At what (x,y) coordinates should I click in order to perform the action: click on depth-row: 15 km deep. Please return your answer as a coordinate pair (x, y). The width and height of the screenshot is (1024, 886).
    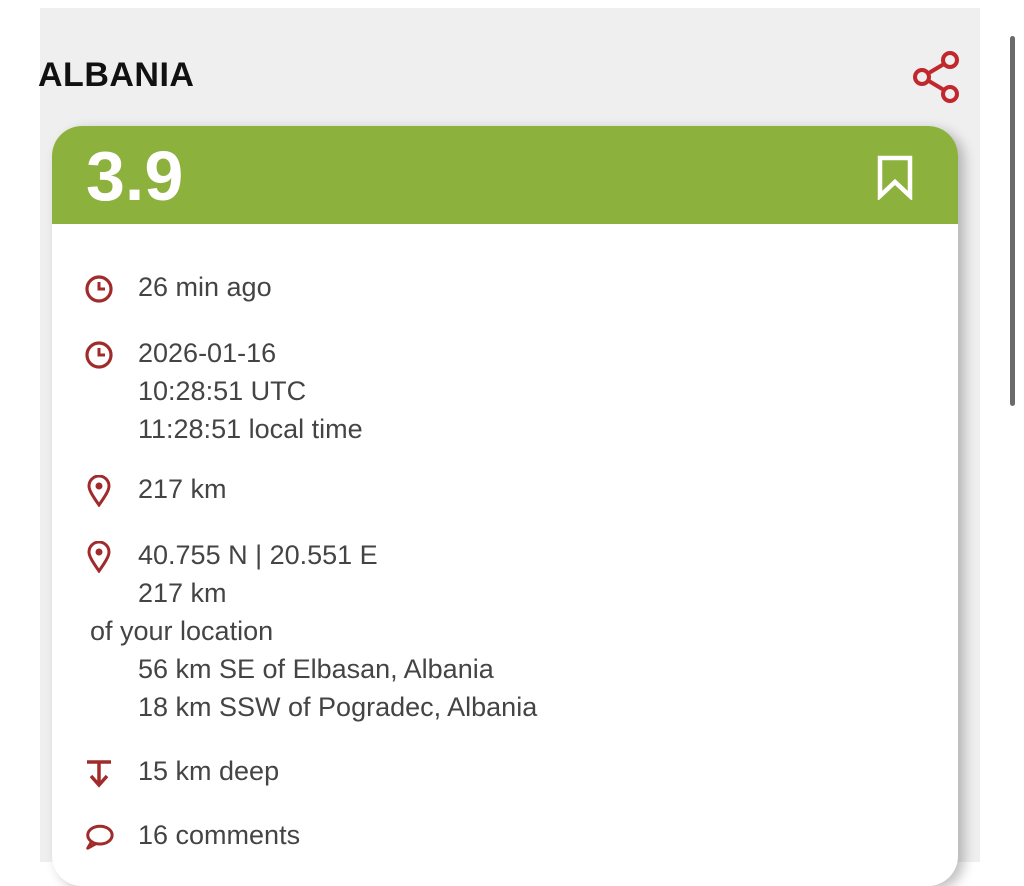
    Looking at the image, I should click on (181, 771).